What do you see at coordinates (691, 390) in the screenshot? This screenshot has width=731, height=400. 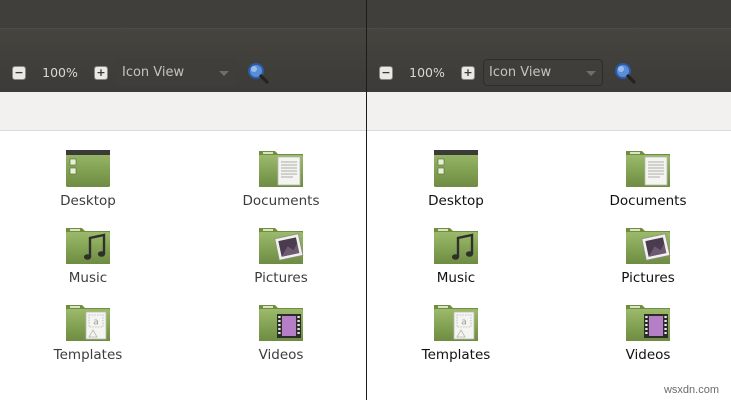 I see `watermark: wsxdn.com` at bounding box center [691, 390].